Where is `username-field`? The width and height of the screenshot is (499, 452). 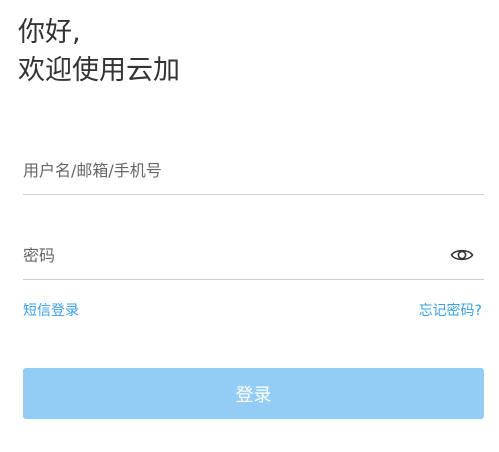
username-field is located at coordinates (253, 172).